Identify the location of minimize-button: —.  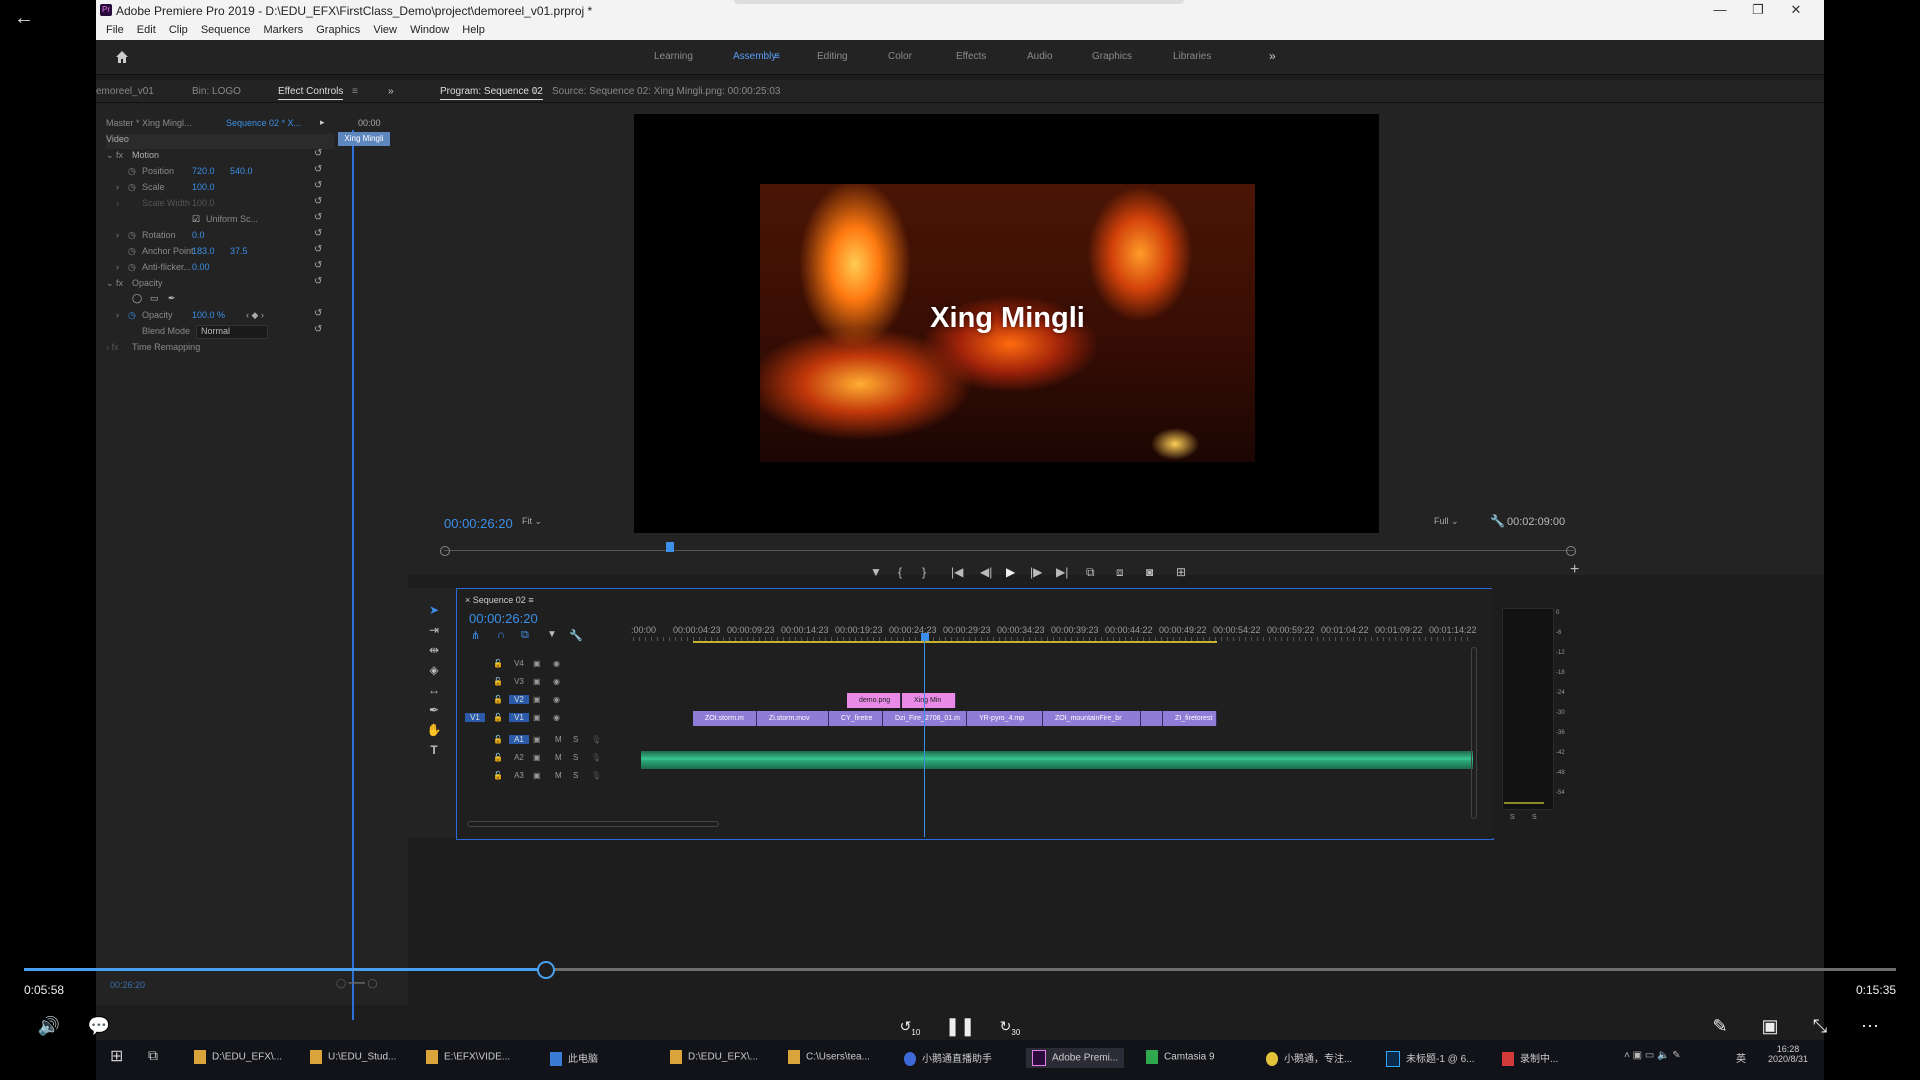
(1720, 11).